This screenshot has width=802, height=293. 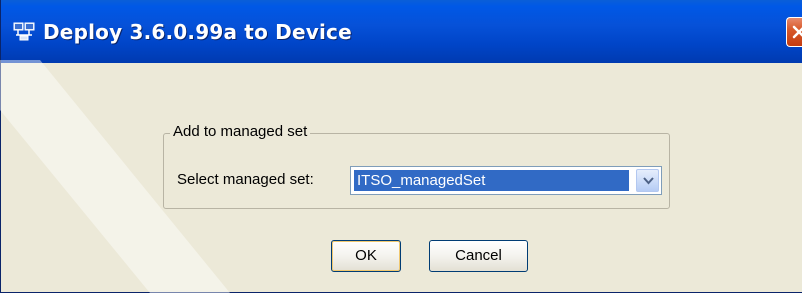 I want to click on ok-button: OK, so click(x=366, y=256).